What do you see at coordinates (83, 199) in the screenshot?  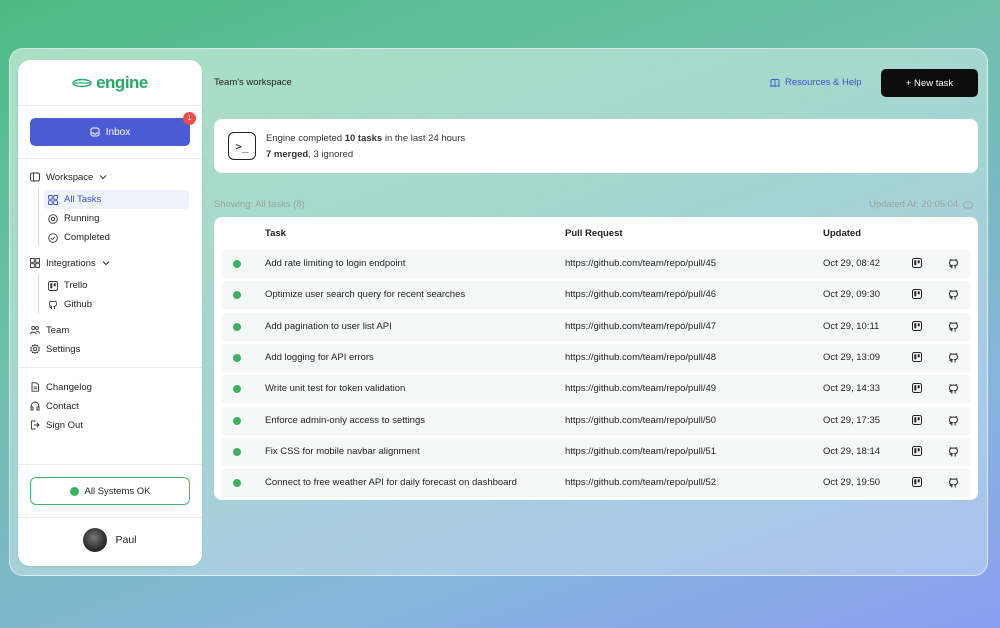 I see `sidebar-item-label: All Tasks` at bounding box center [83, 199].